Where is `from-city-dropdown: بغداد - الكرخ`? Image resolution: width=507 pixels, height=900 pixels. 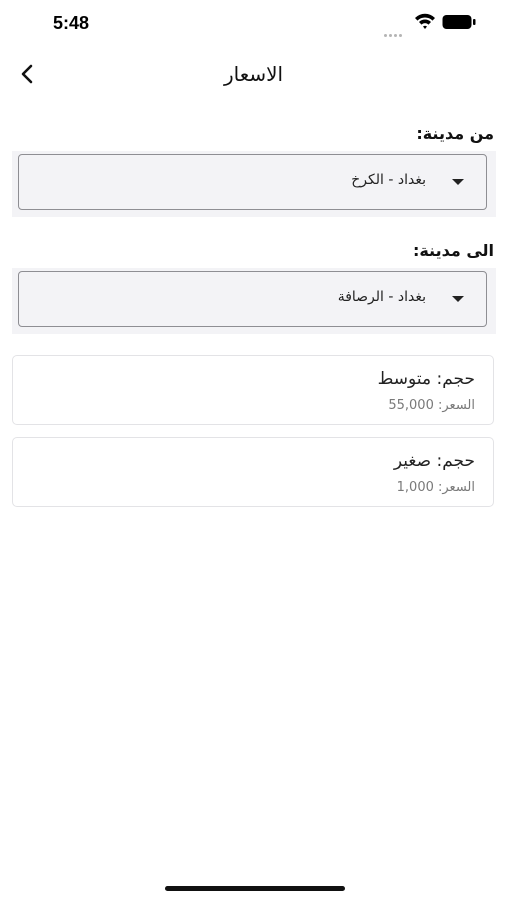
from-city-dropdown: بغداد - الكرخ is located at coordinates (252, 182).